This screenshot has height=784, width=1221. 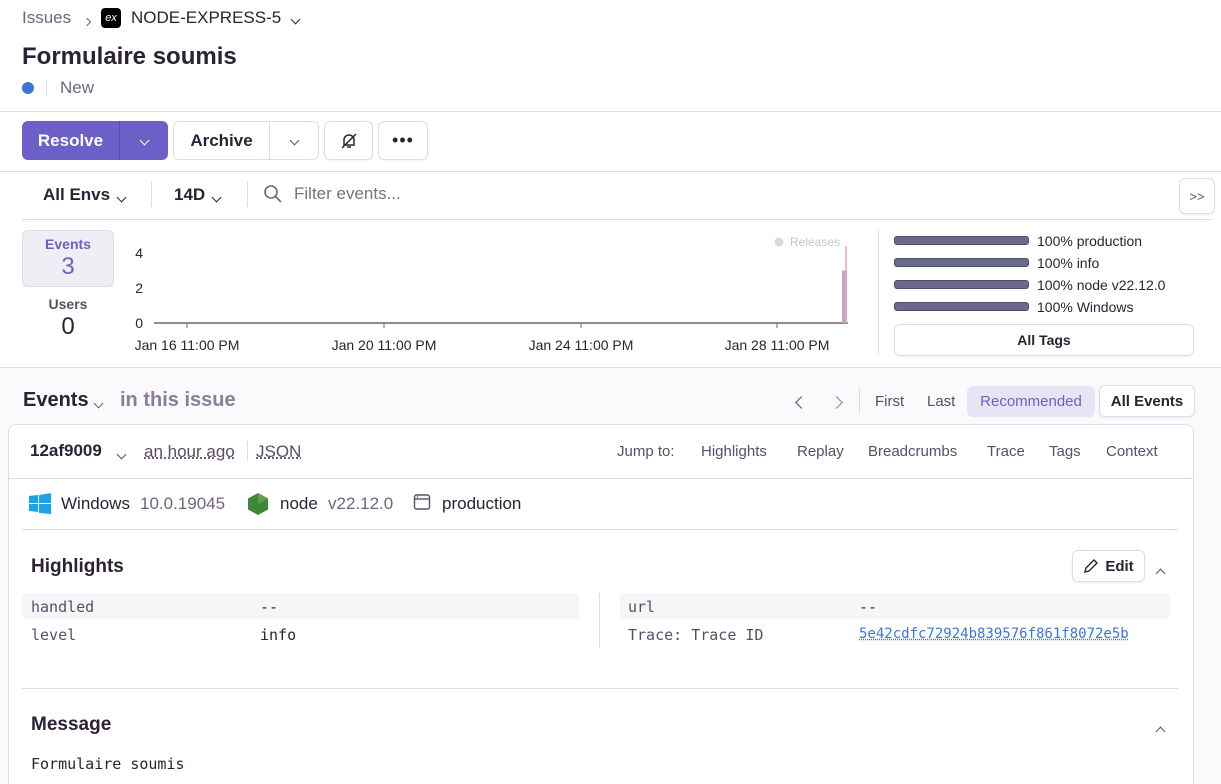 I want to click on x-tick-label: Jan 16 11:00 PM, so click(x=187, y=345).